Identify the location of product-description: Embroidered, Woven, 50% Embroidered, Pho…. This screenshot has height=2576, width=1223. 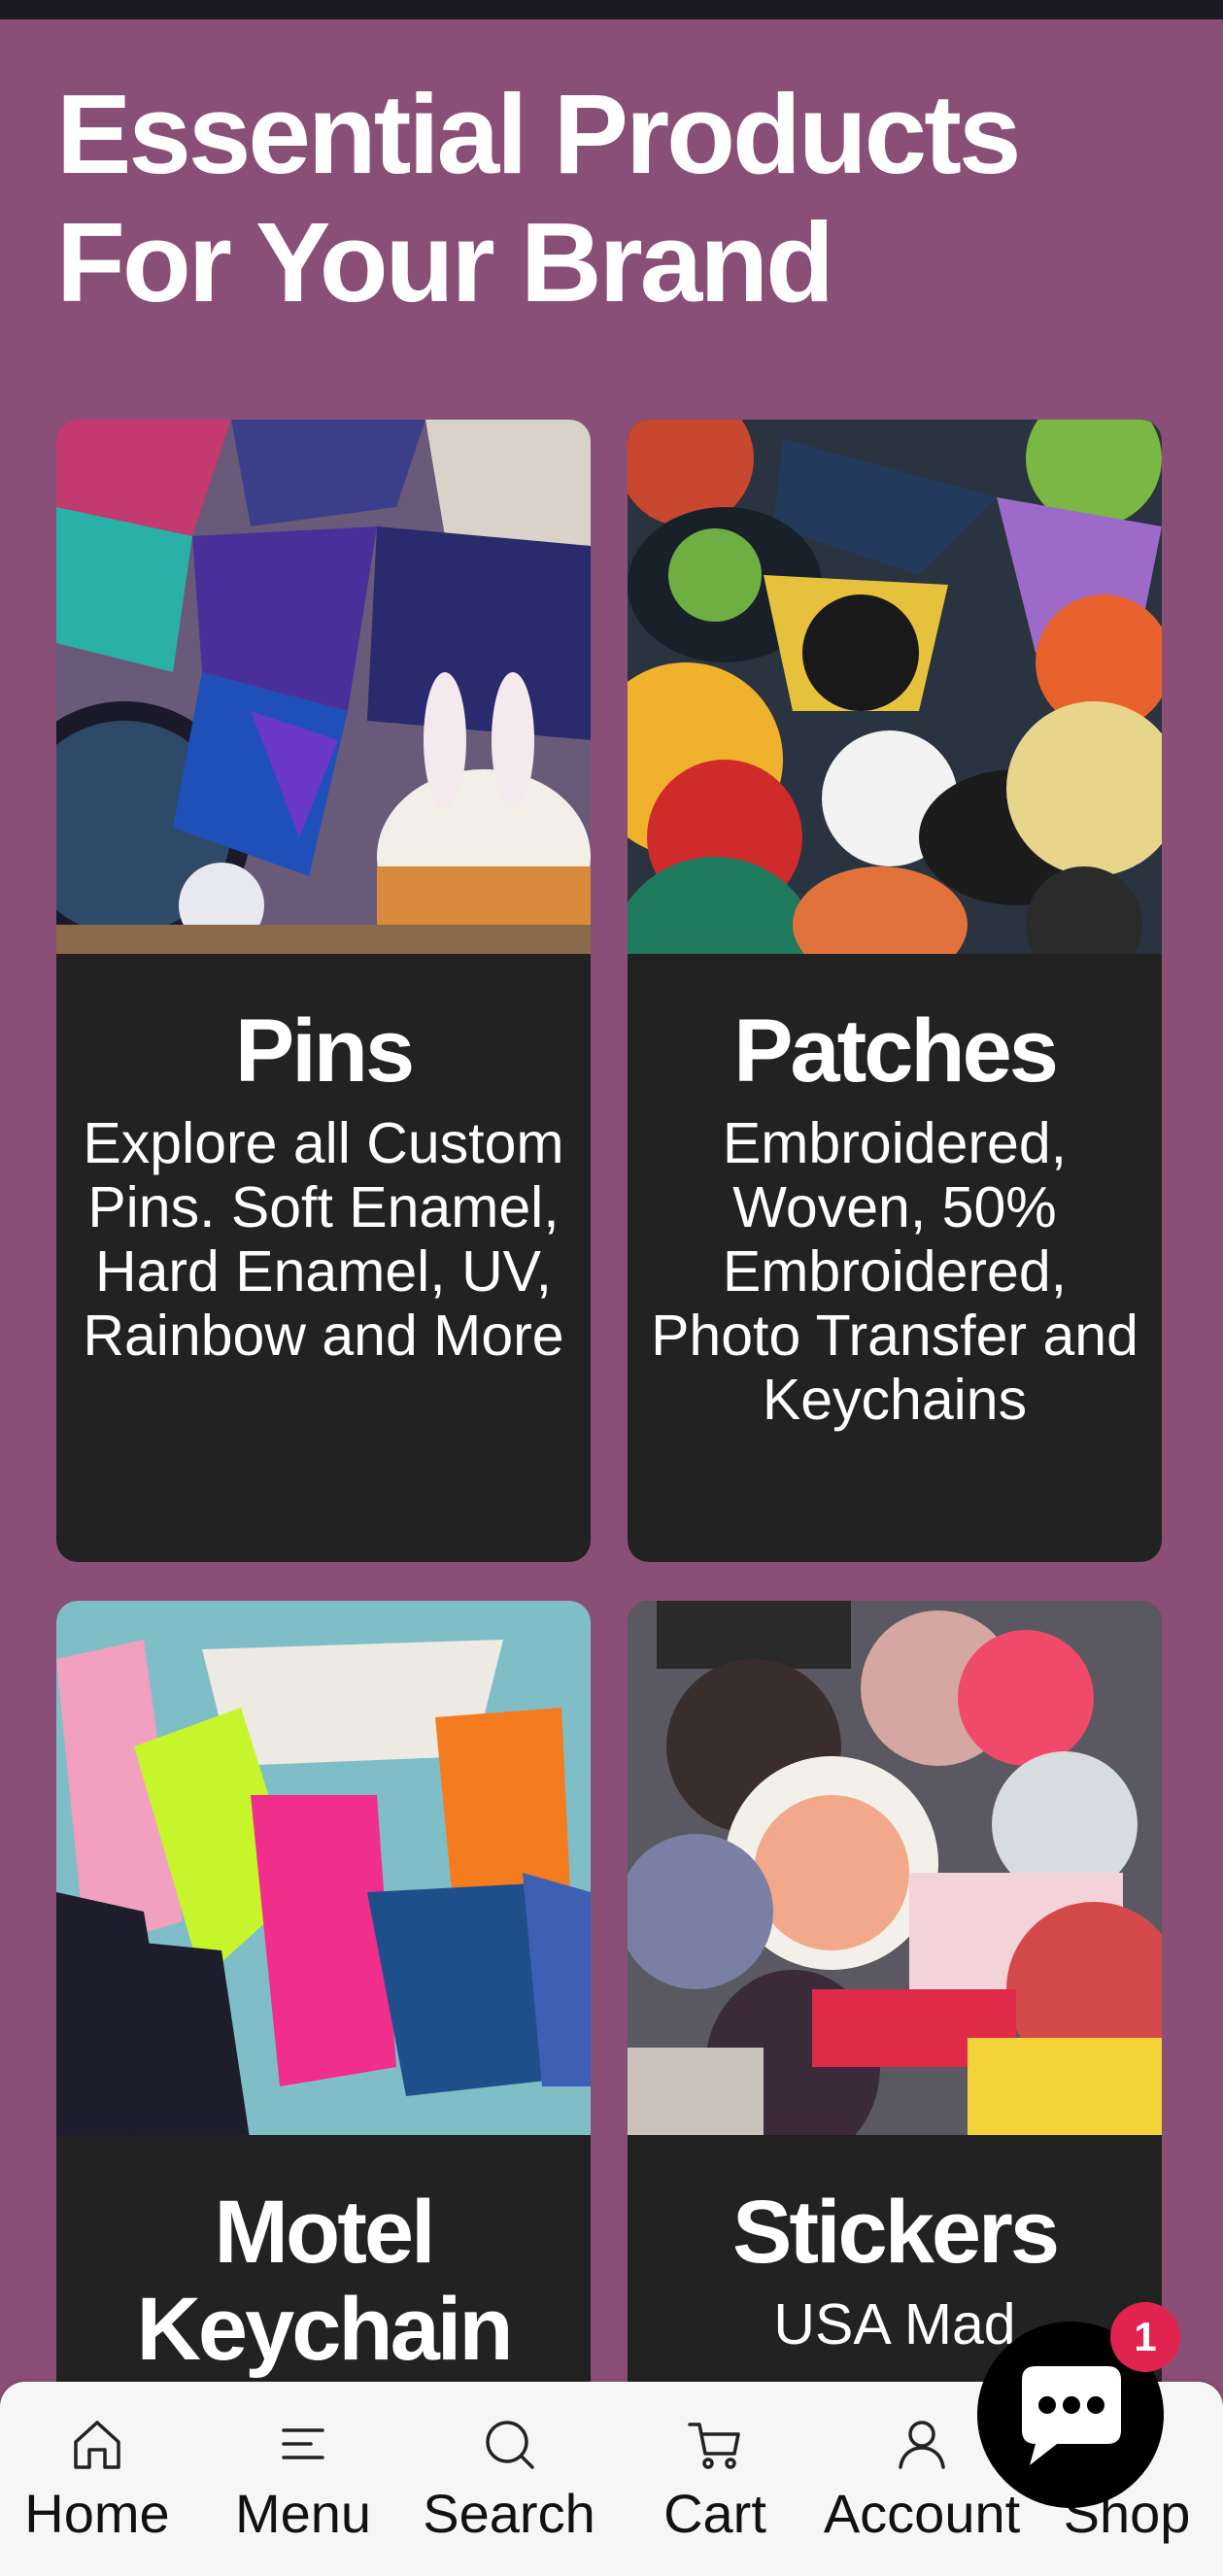
(894, 1271).